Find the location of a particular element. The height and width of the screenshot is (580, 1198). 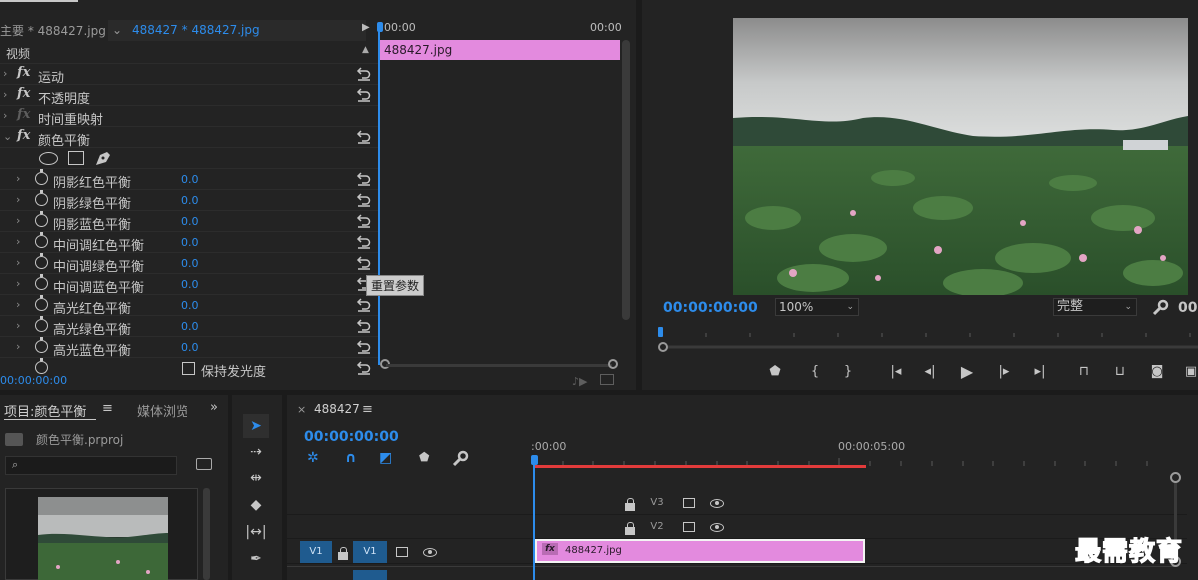

button-editor-icon: ▣ is located at coordinates (1189, 372).